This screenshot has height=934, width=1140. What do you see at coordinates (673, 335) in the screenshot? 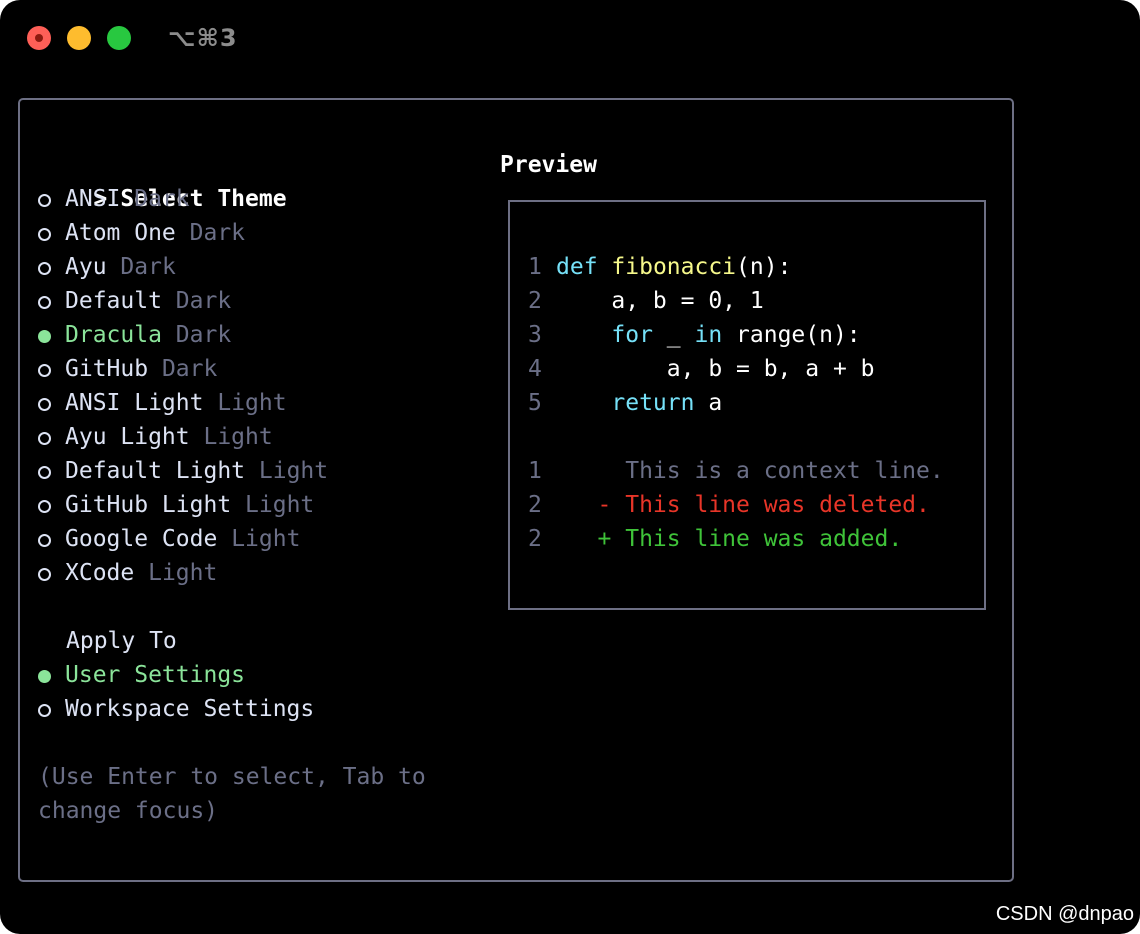
I see `code-token: _` at bounding box center [673, 335].